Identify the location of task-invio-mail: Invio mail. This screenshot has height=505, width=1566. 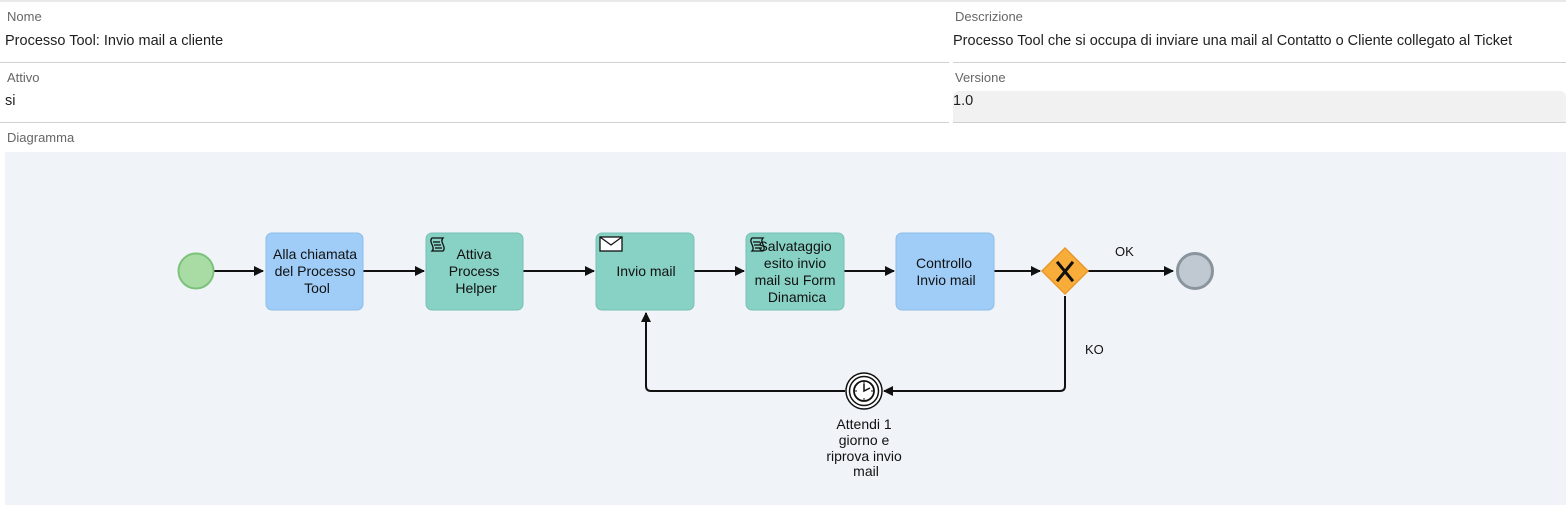
(645, 271).